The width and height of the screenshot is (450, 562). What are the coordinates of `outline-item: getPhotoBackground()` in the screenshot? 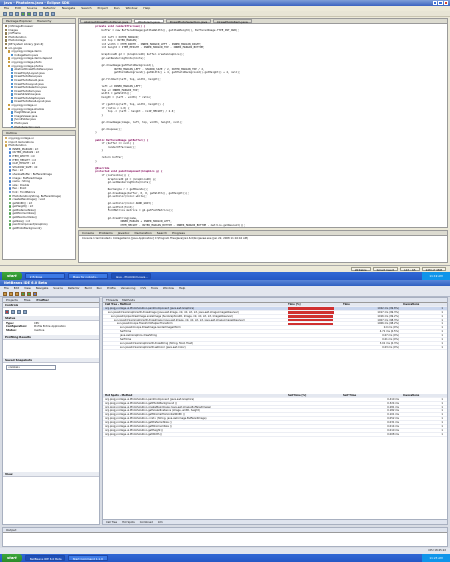 It's located at (39, 228).